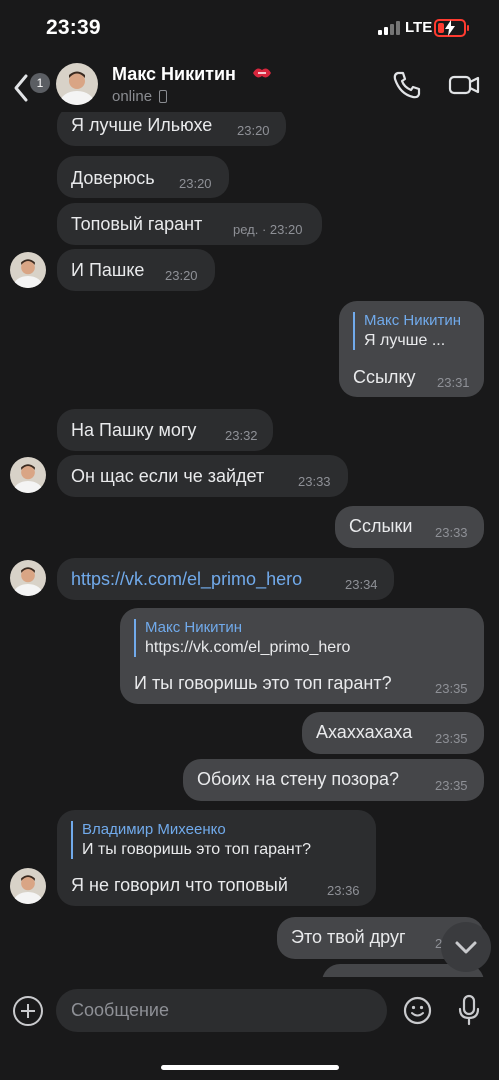  Describe the element at coordinates (108, 270) in the screenshot. I see `message-text: И Пашке` at that location.